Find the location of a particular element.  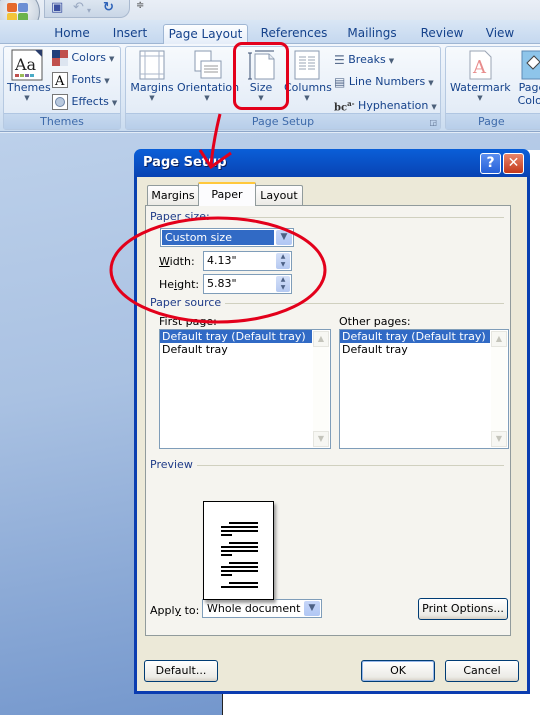

page-color-icon is located at coordinates (530, 65).